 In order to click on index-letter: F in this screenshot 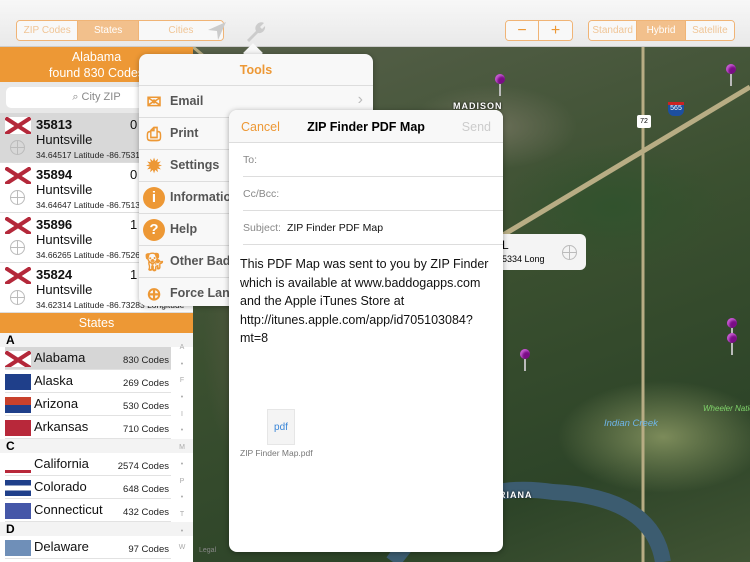, I will do `click(182, 381)`.